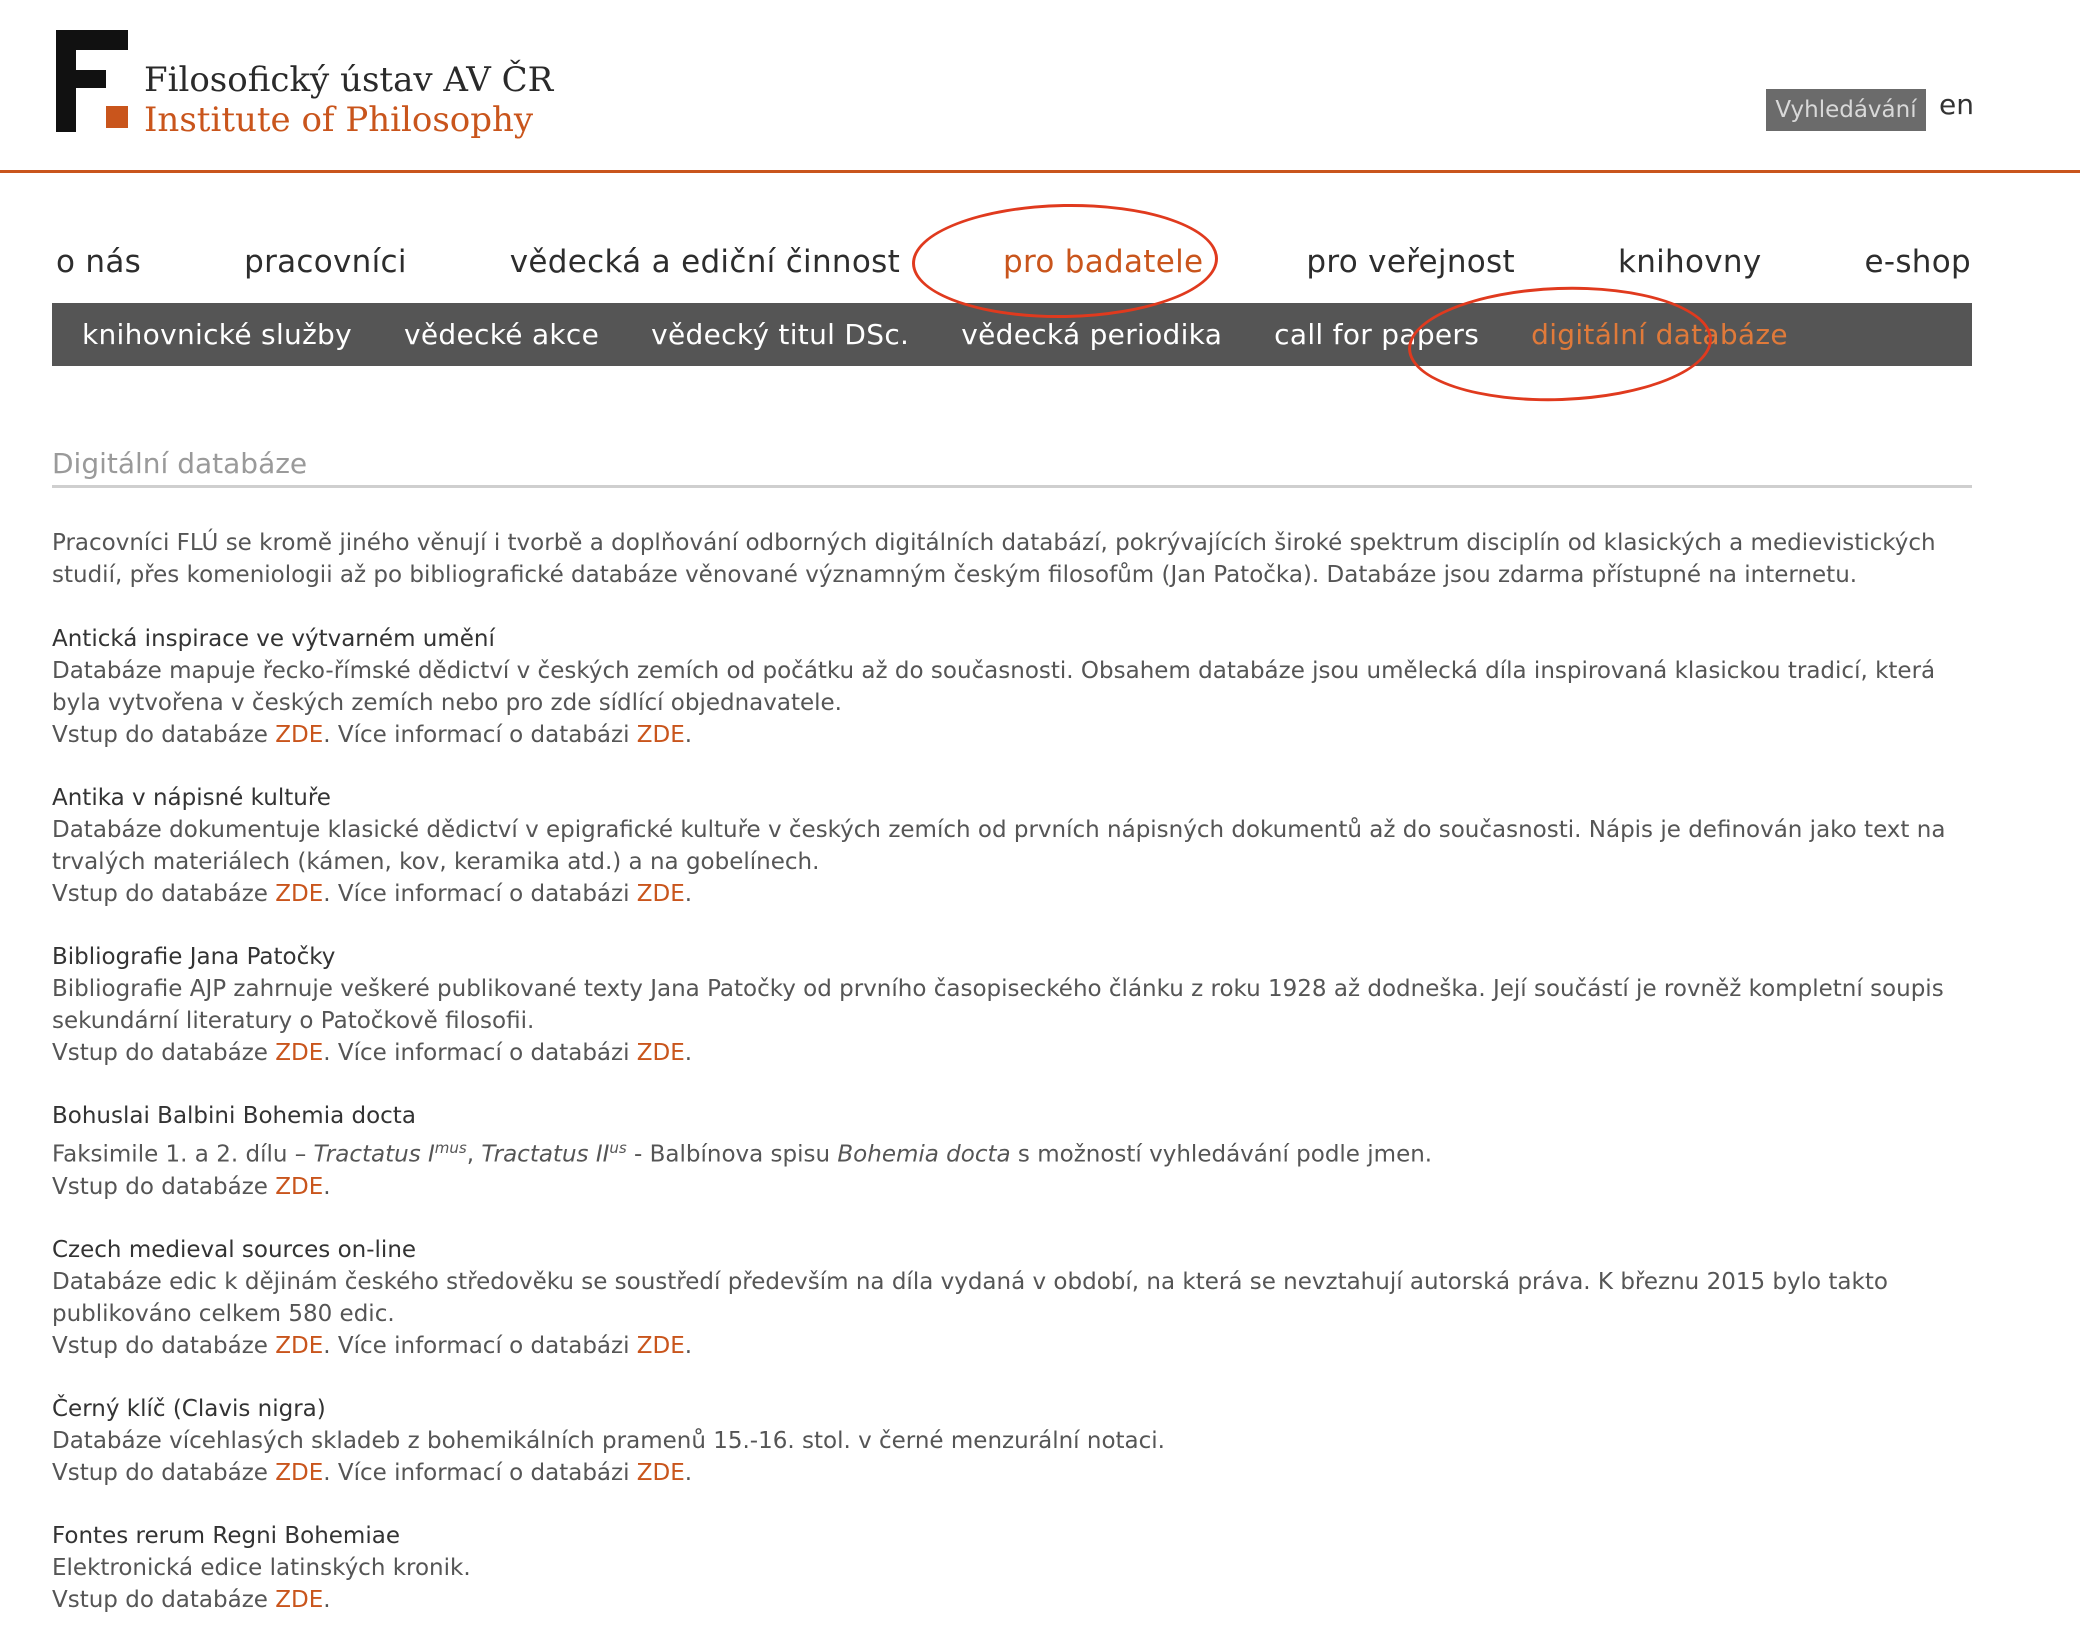  I want to click on nav-link-pro-badatele: pro badatele, so click(1103, 262).